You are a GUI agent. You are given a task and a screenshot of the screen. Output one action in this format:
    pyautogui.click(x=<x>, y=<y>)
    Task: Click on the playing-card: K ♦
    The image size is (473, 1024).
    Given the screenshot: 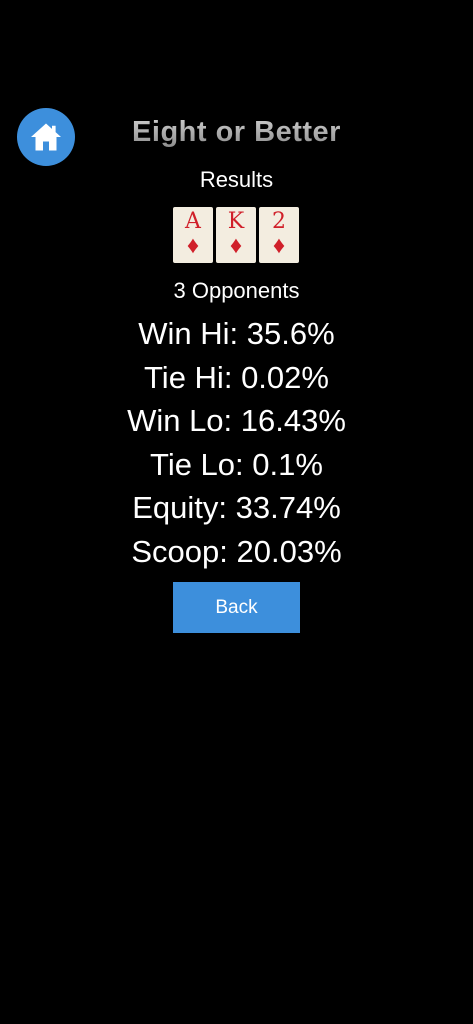 What is the action you would take?
    pyautogui.click(x=236, y=235)
    